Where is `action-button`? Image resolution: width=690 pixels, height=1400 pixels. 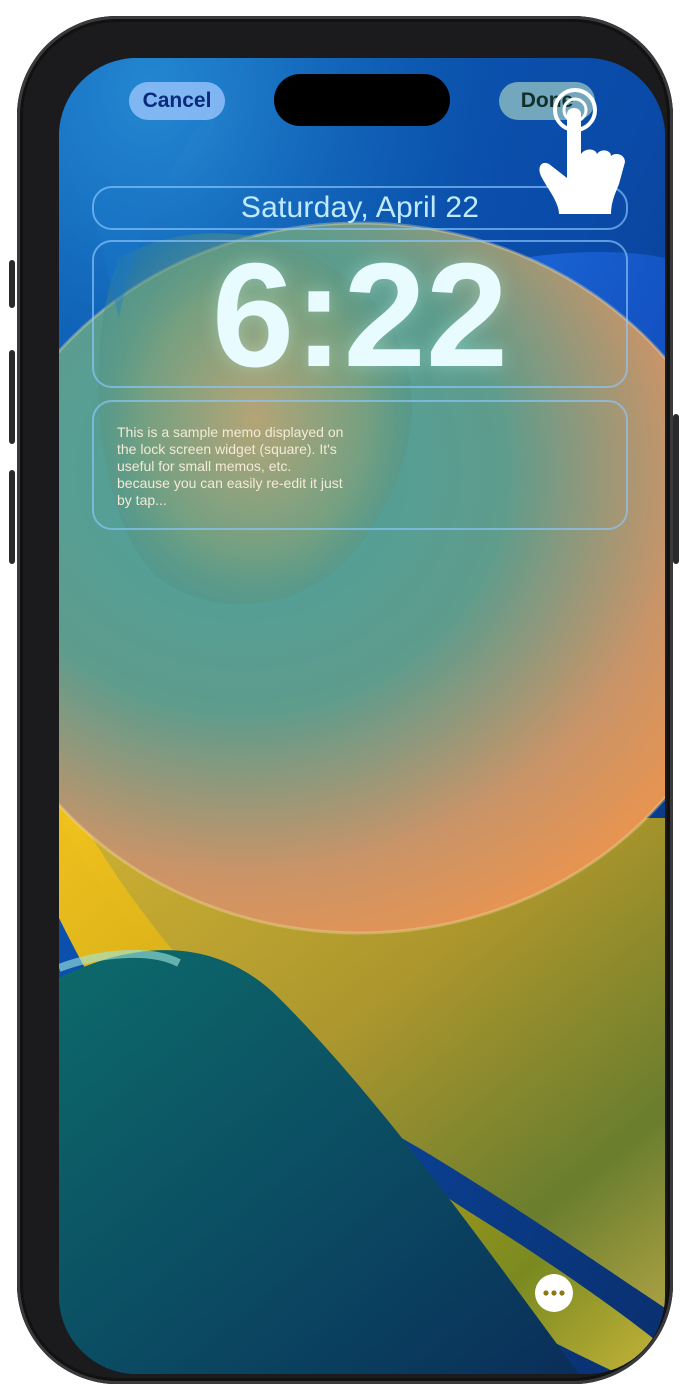 action-button is located at coordinates (12, 284).